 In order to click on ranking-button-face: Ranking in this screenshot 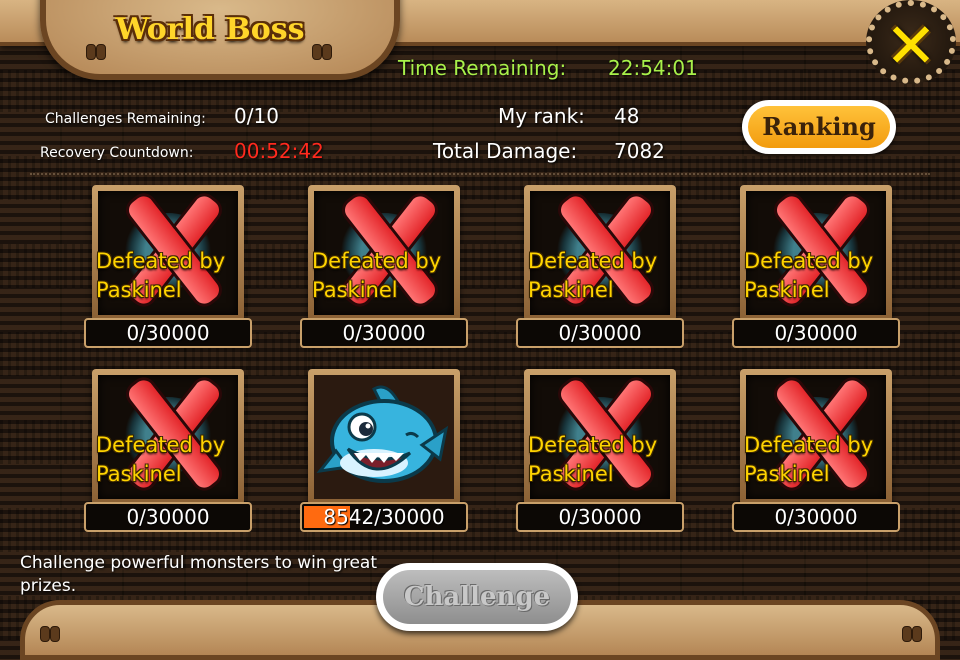, I will do `click(819, 127)`.